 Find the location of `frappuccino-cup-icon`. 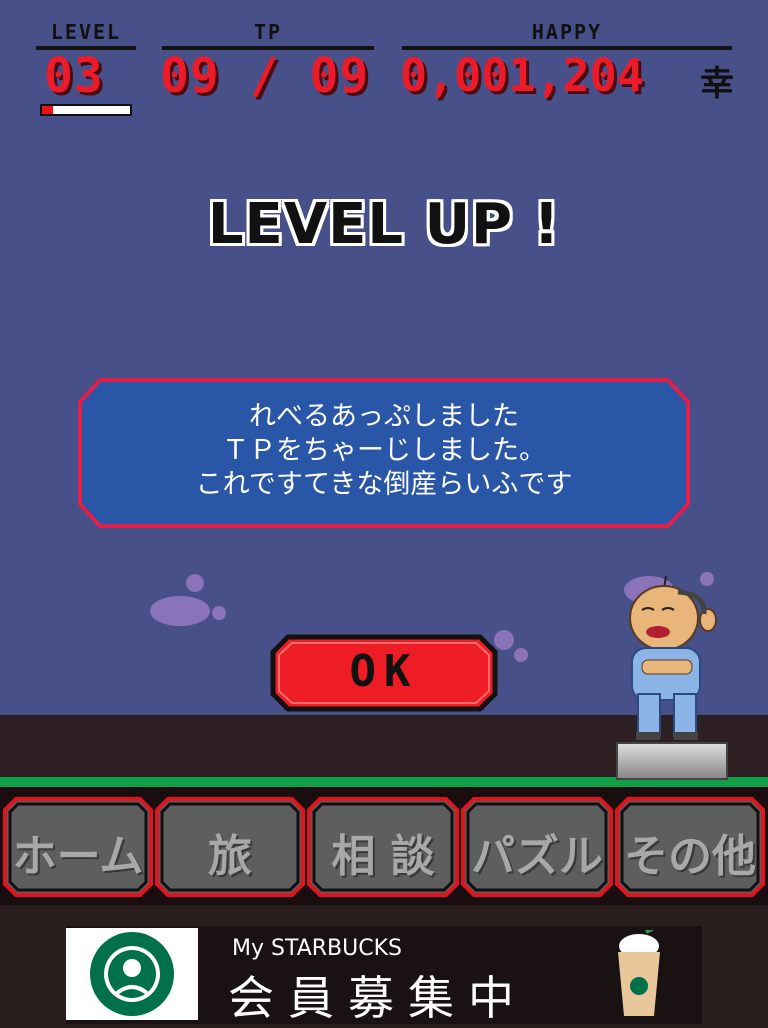

frappuccino-cup-icon is located at coordinates (639, 973).